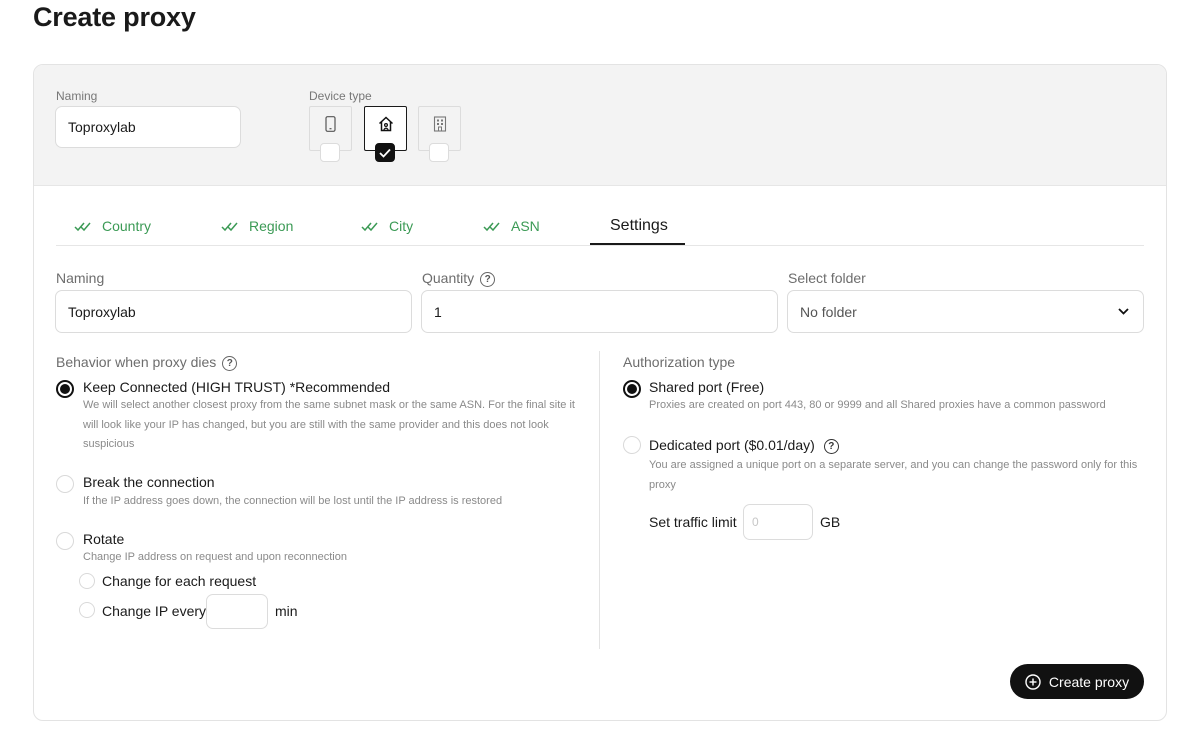  Describe the element at coordinates (439, 152) in the screenshot. I see `device-office-checkbox` at that location.